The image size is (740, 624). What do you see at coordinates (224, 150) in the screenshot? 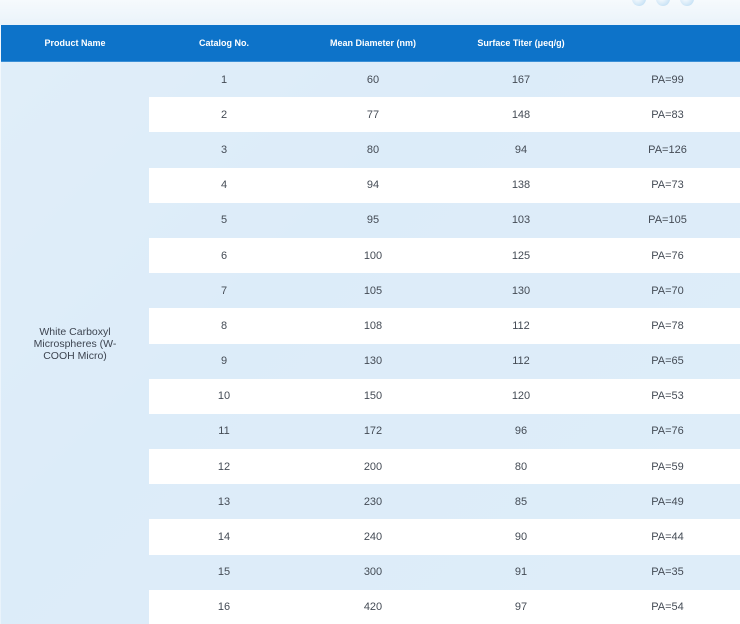
I see `catalog-no-cell: 3` at bounding box center [224, 150].